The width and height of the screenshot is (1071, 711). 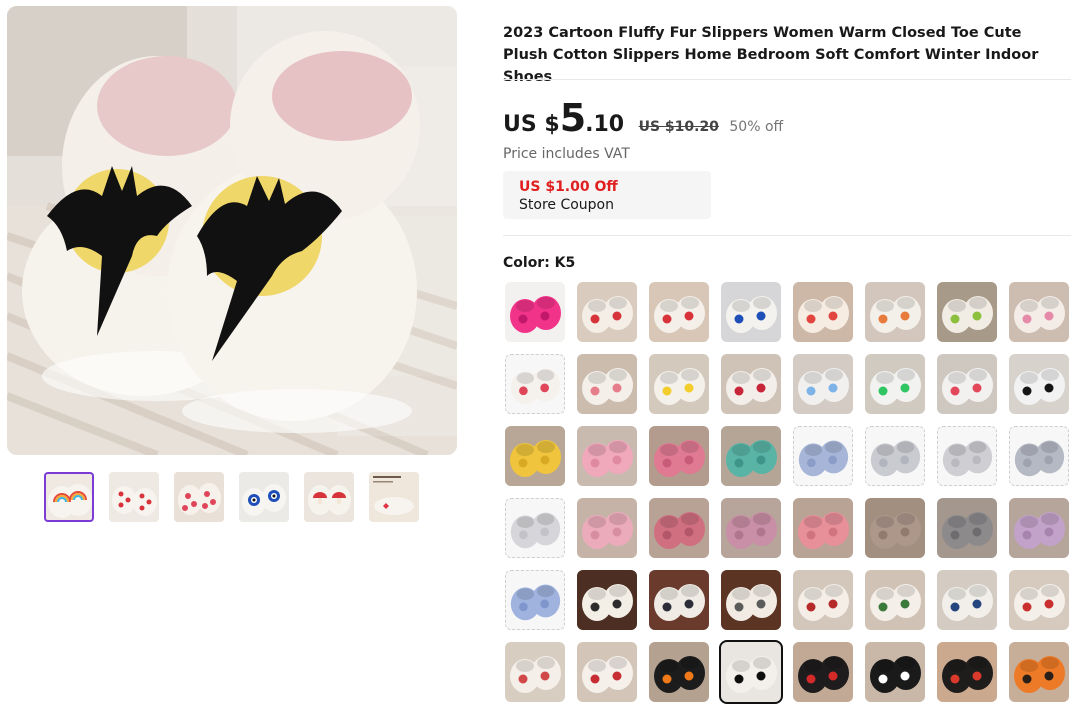 I want to click on price-row: US $5.10 US $10.20 50% off, so click(x=643, y=118).